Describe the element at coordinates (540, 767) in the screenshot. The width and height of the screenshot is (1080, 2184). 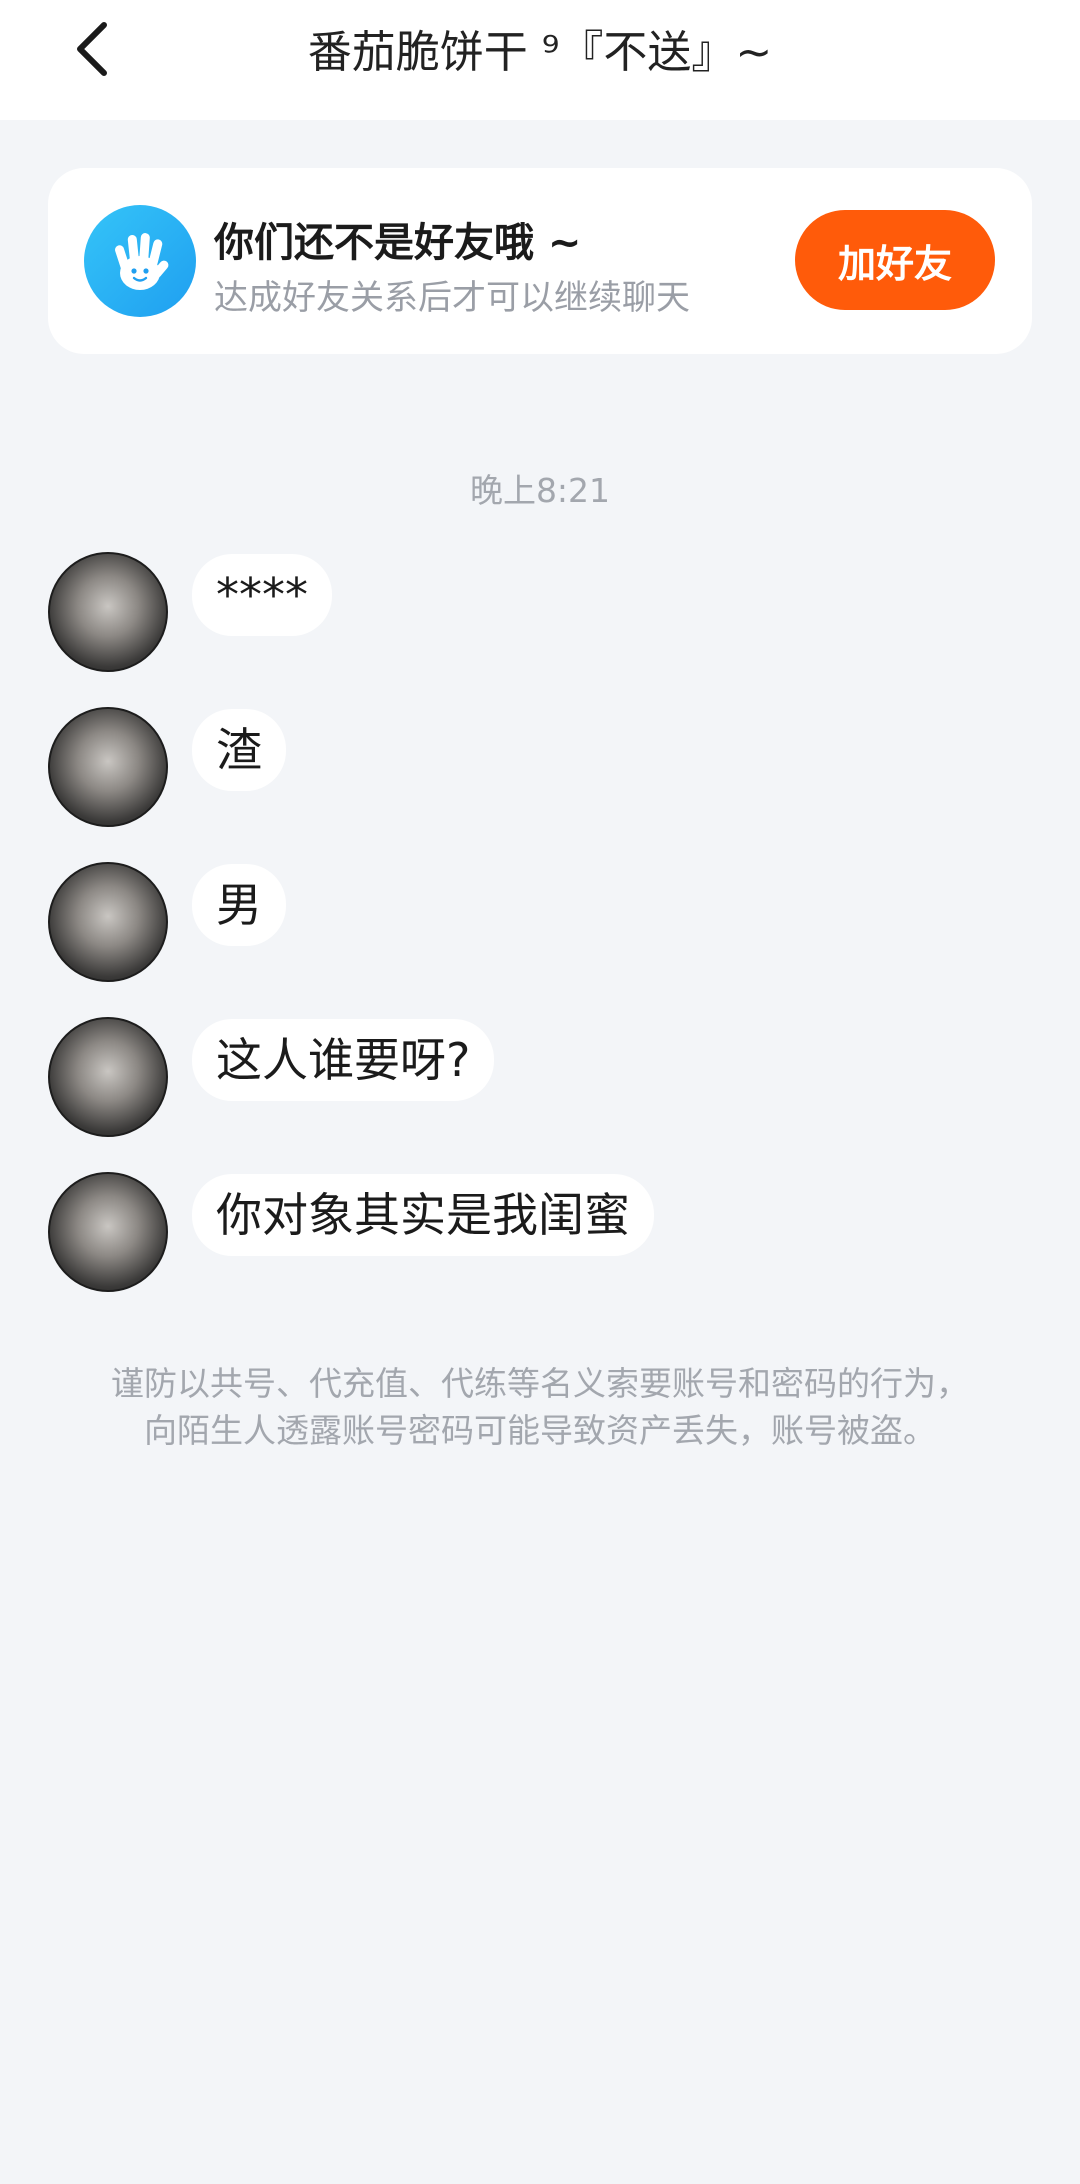
I see `message-row: 渣` at that location.